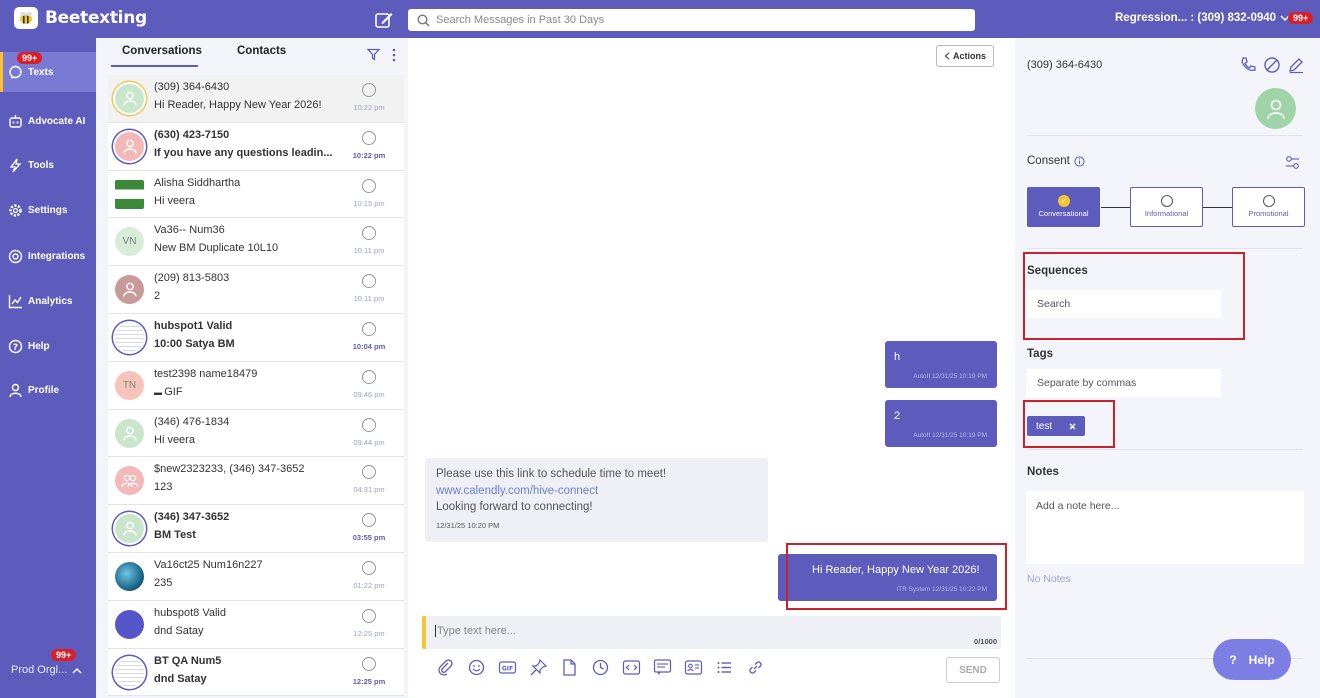 The width and height of the screenshot is (1320, 698). I want to click on actions-button: Actions, so click(965, 56).